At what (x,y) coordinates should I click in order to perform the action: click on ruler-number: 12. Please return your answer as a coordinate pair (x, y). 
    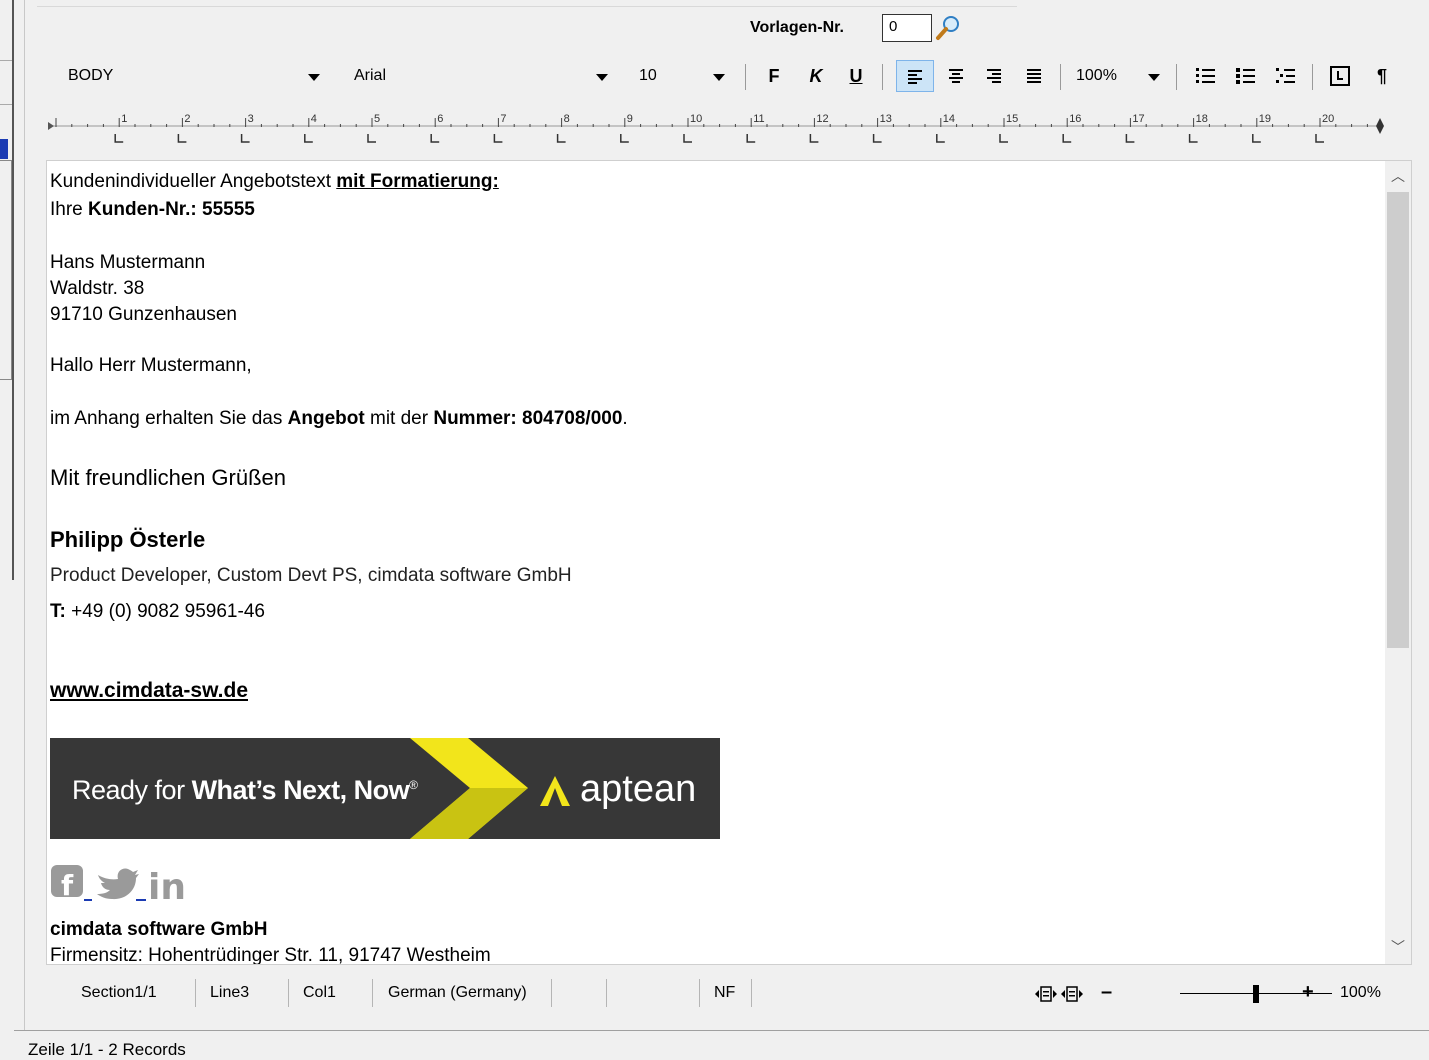
    Looking at the image, I should click on (822, 119).